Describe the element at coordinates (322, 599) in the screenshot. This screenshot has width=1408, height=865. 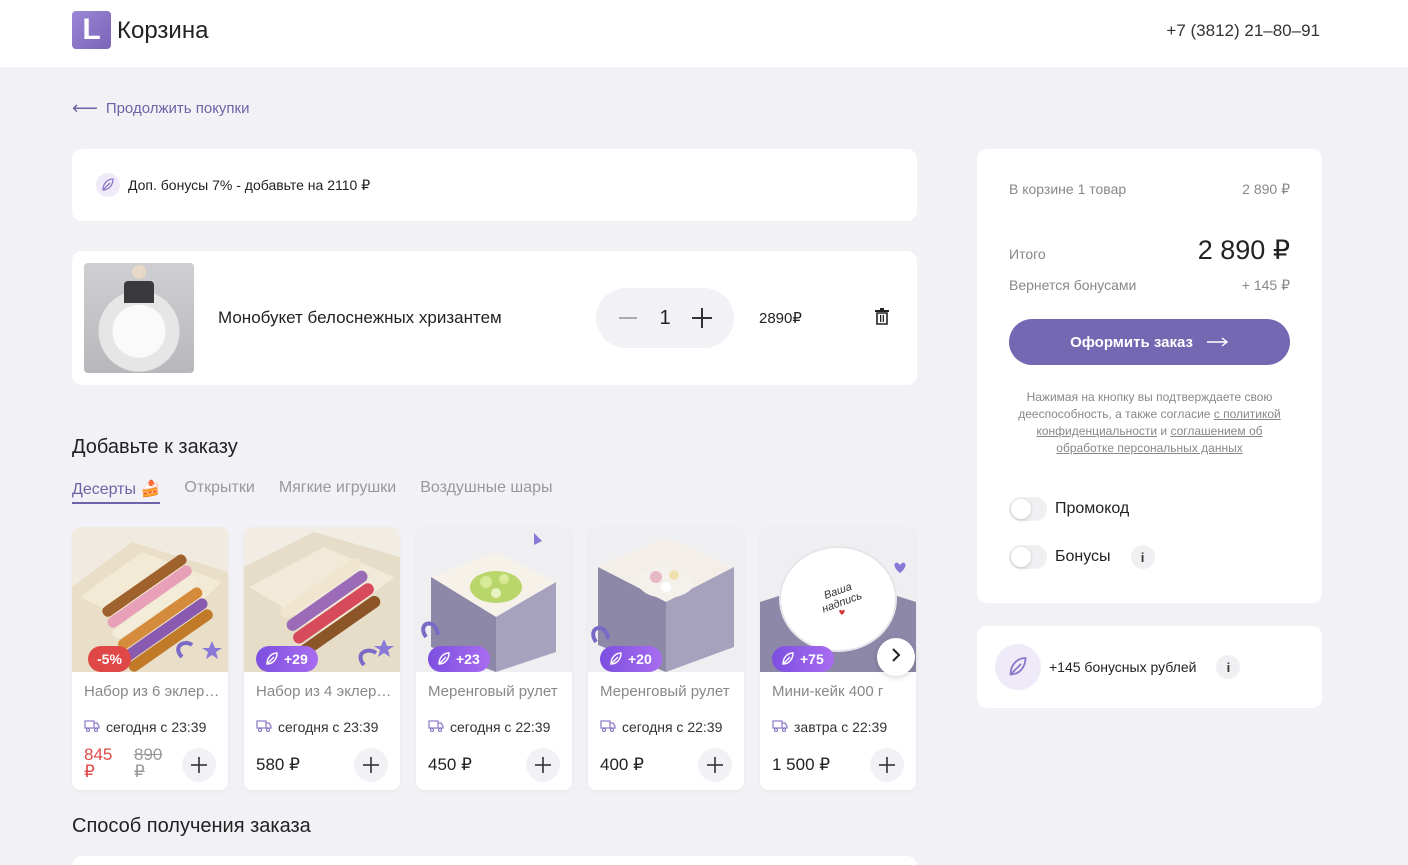
I see `product-image: +29` at that location.